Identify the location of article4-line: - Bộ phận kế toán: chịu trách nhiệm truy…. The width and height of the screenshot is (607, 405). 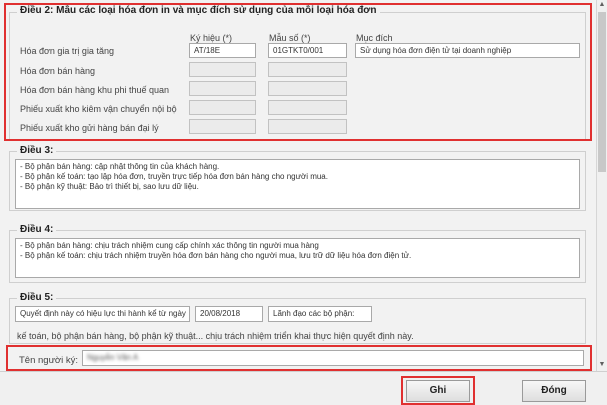
(216, 255).